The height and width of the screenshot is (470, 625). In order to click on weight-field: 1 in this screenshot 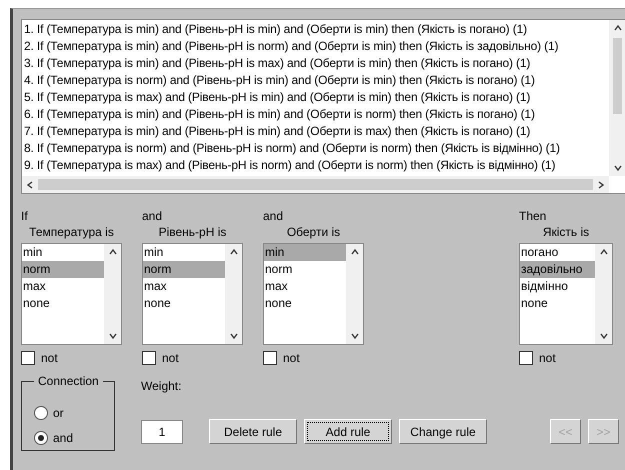, I will do `click(162, 432)`.